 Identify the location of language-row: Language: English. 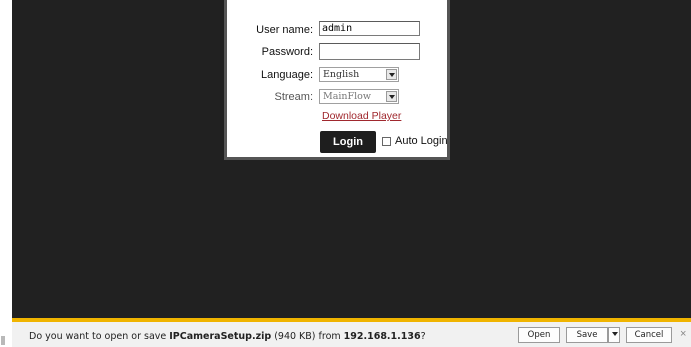
(337, 76).